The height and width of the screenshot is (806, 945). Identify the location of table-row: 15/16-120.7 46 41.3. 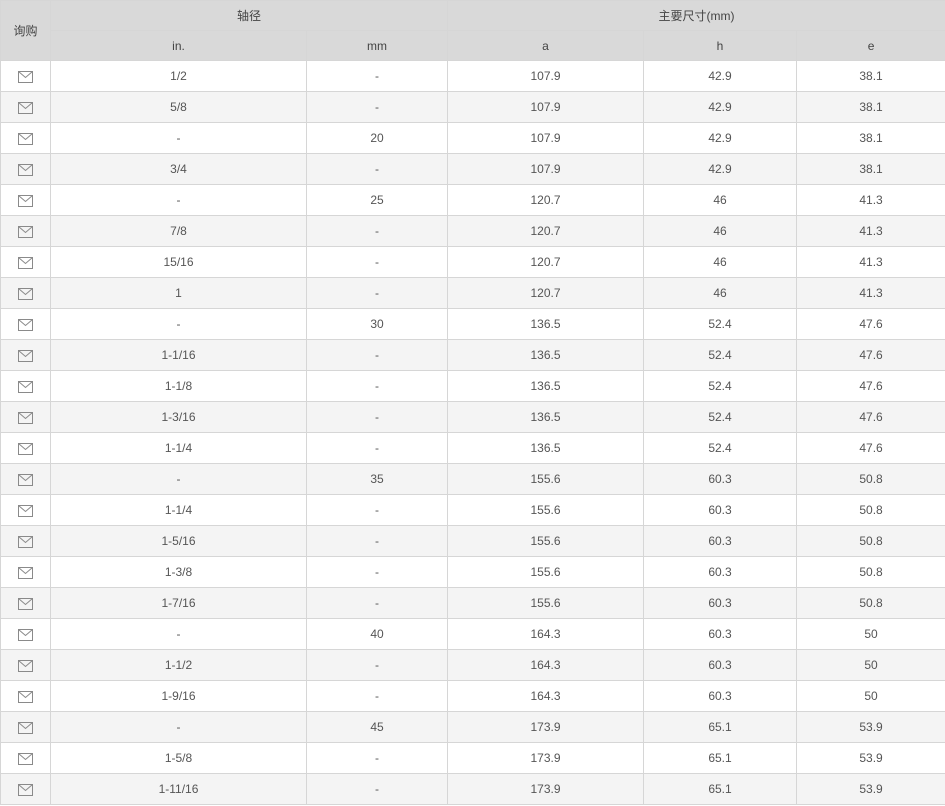
(472, 262).